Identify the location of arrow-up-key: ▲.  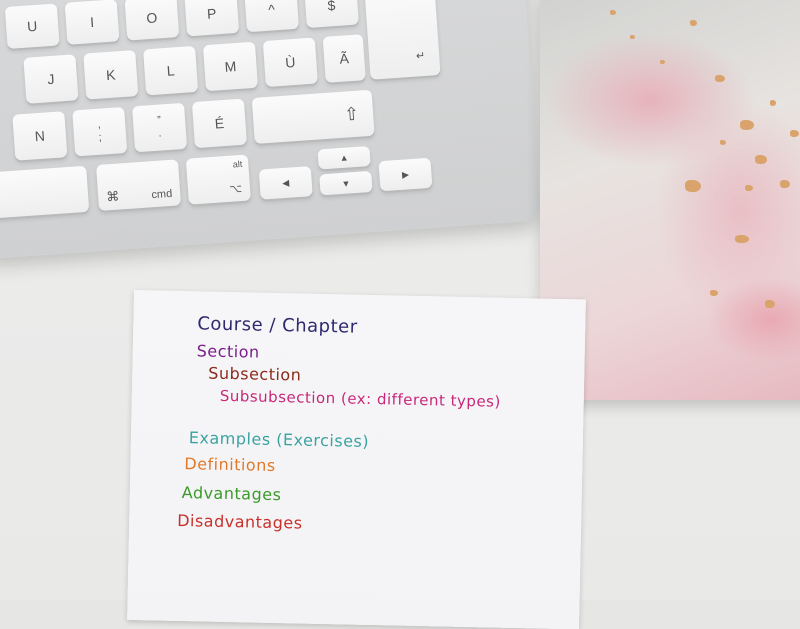
(344, 157).